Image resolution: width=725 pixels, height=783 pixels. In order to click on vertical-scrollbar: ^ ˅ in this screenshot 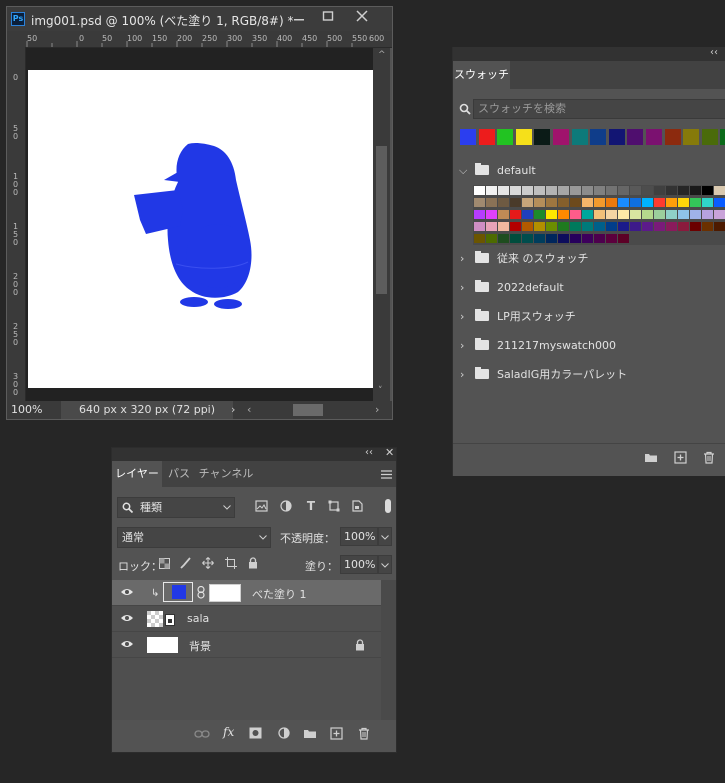, I will do `click(381, 224)`.